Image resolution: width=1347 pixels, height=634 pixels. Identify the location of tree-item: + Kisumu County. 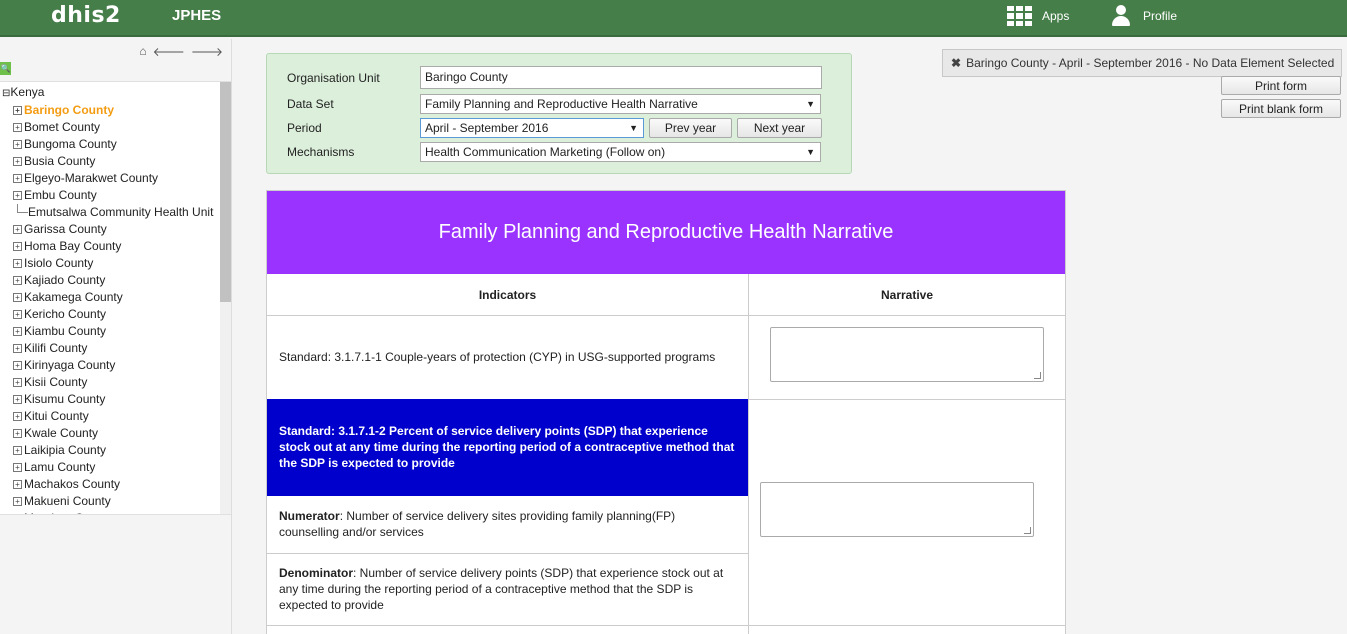
(113, 399).